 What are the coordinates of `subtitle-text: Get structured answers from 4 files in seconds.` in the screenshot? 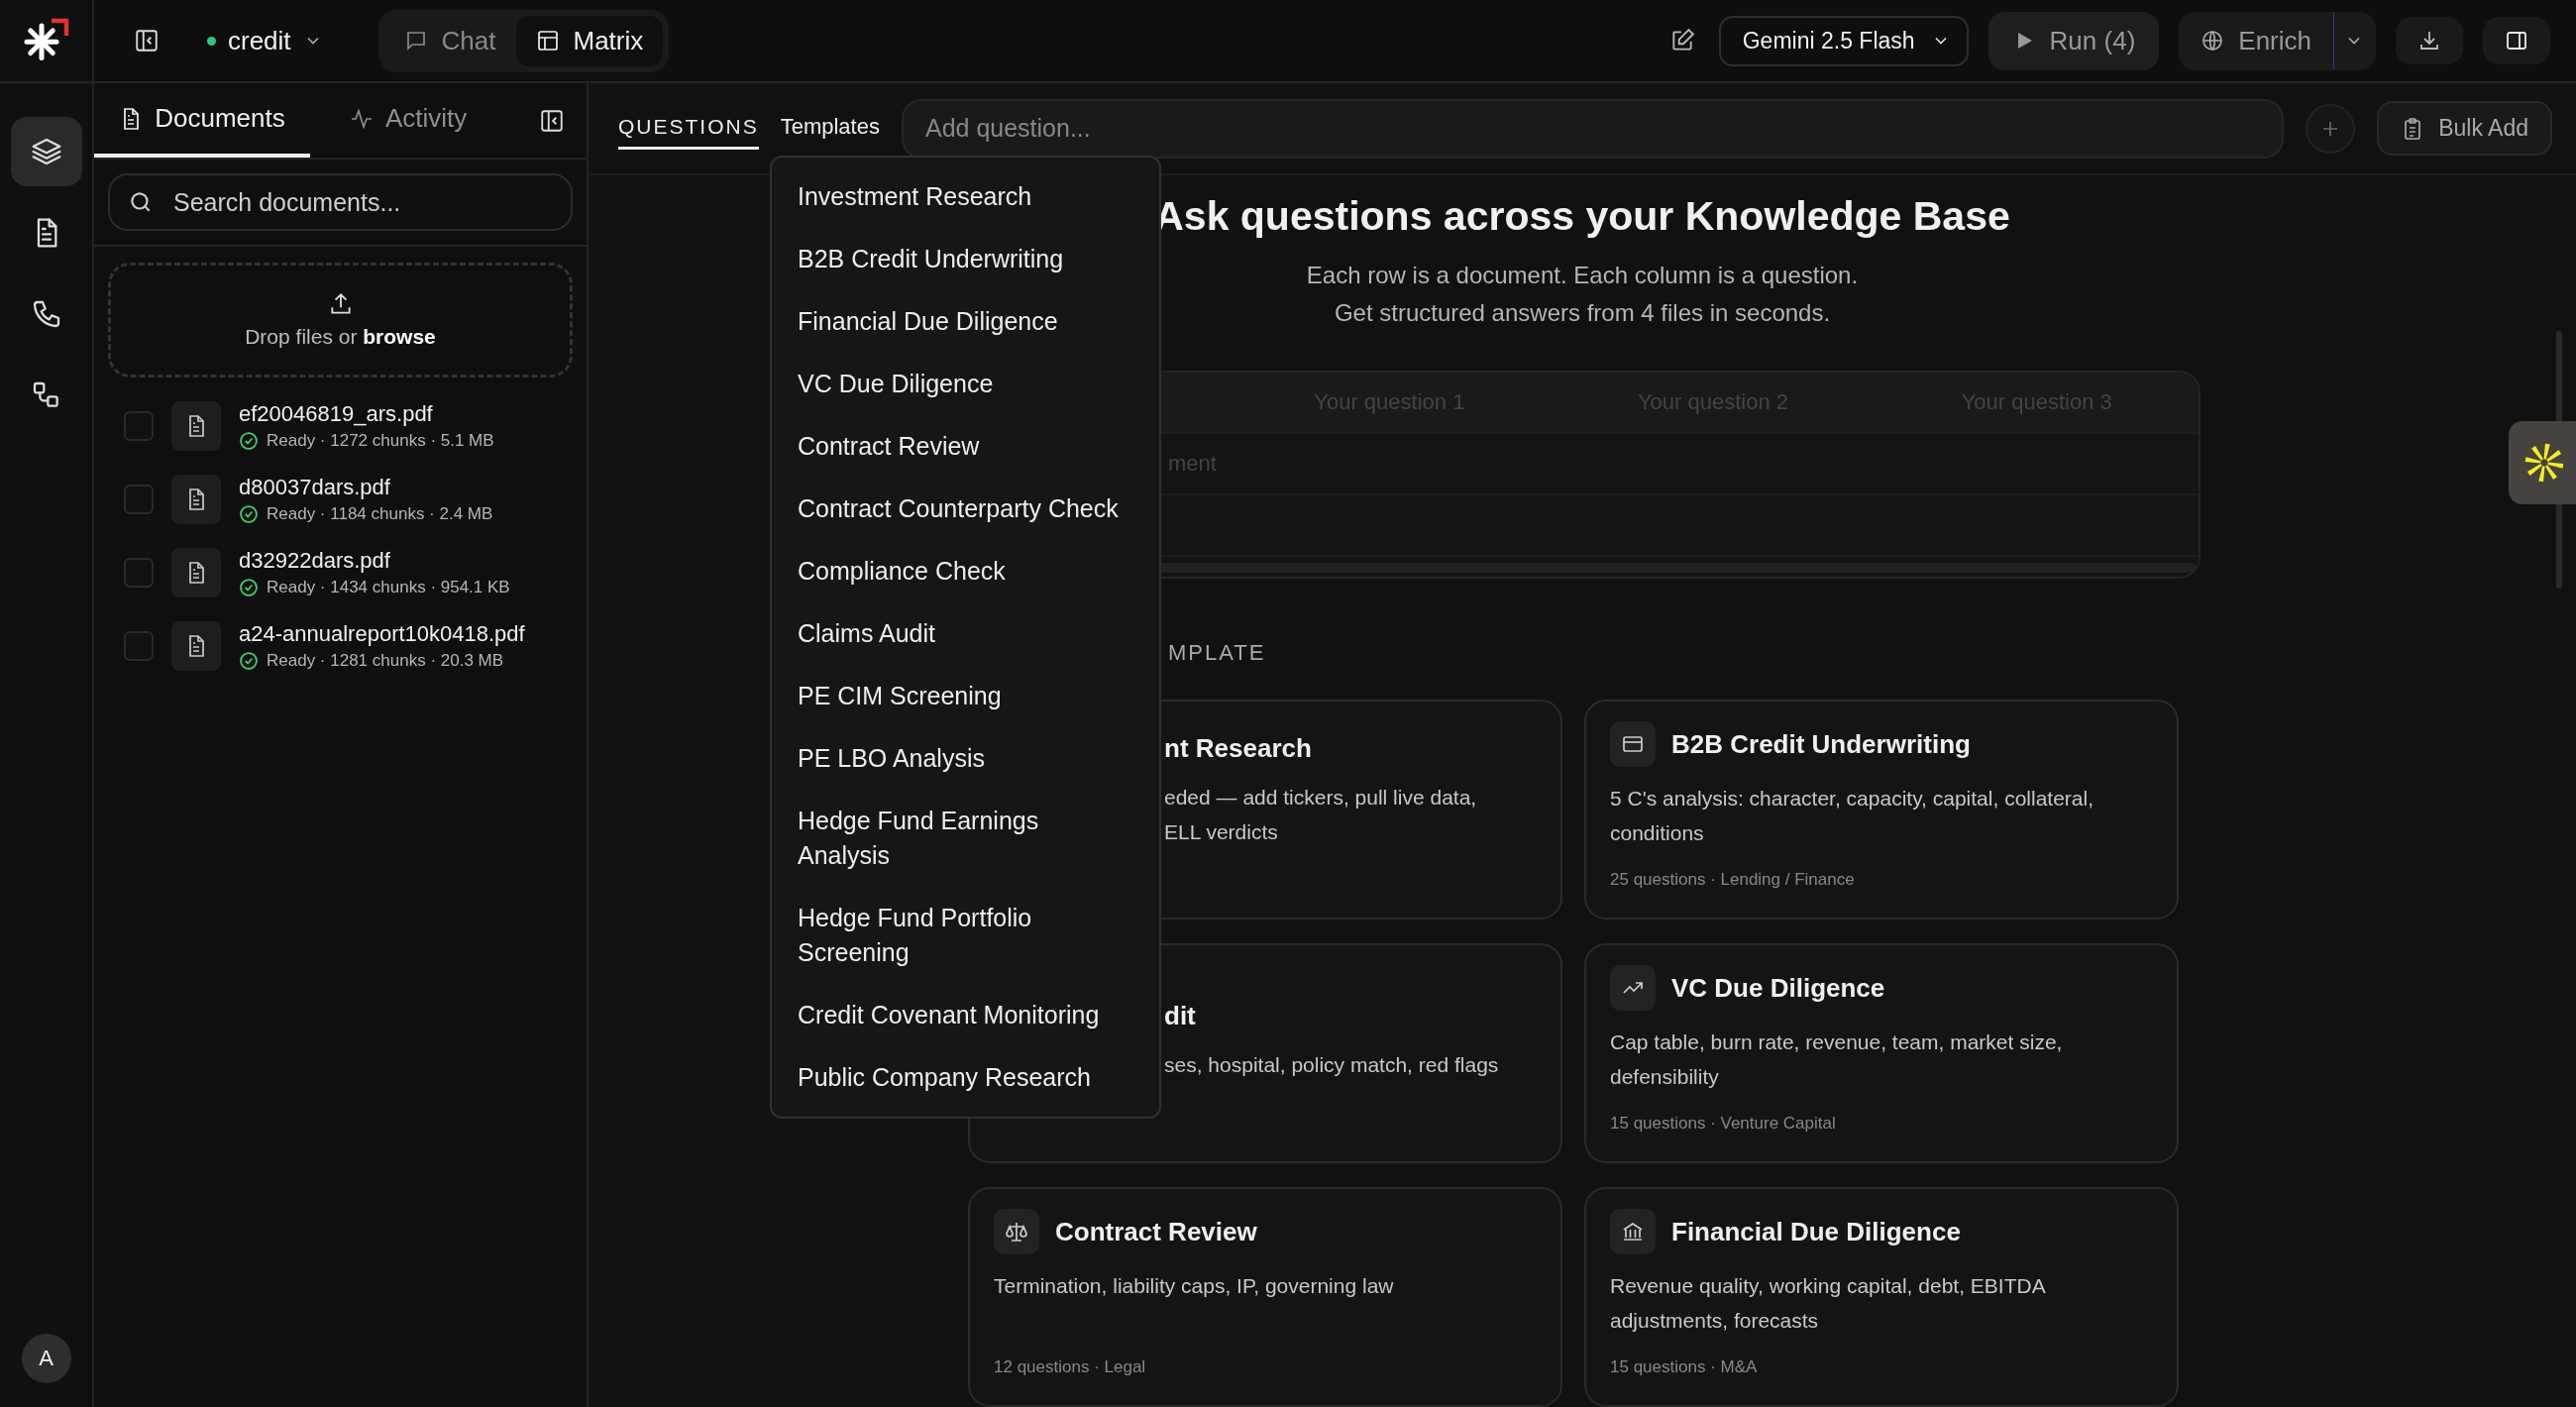 It's located at (1582, 313).